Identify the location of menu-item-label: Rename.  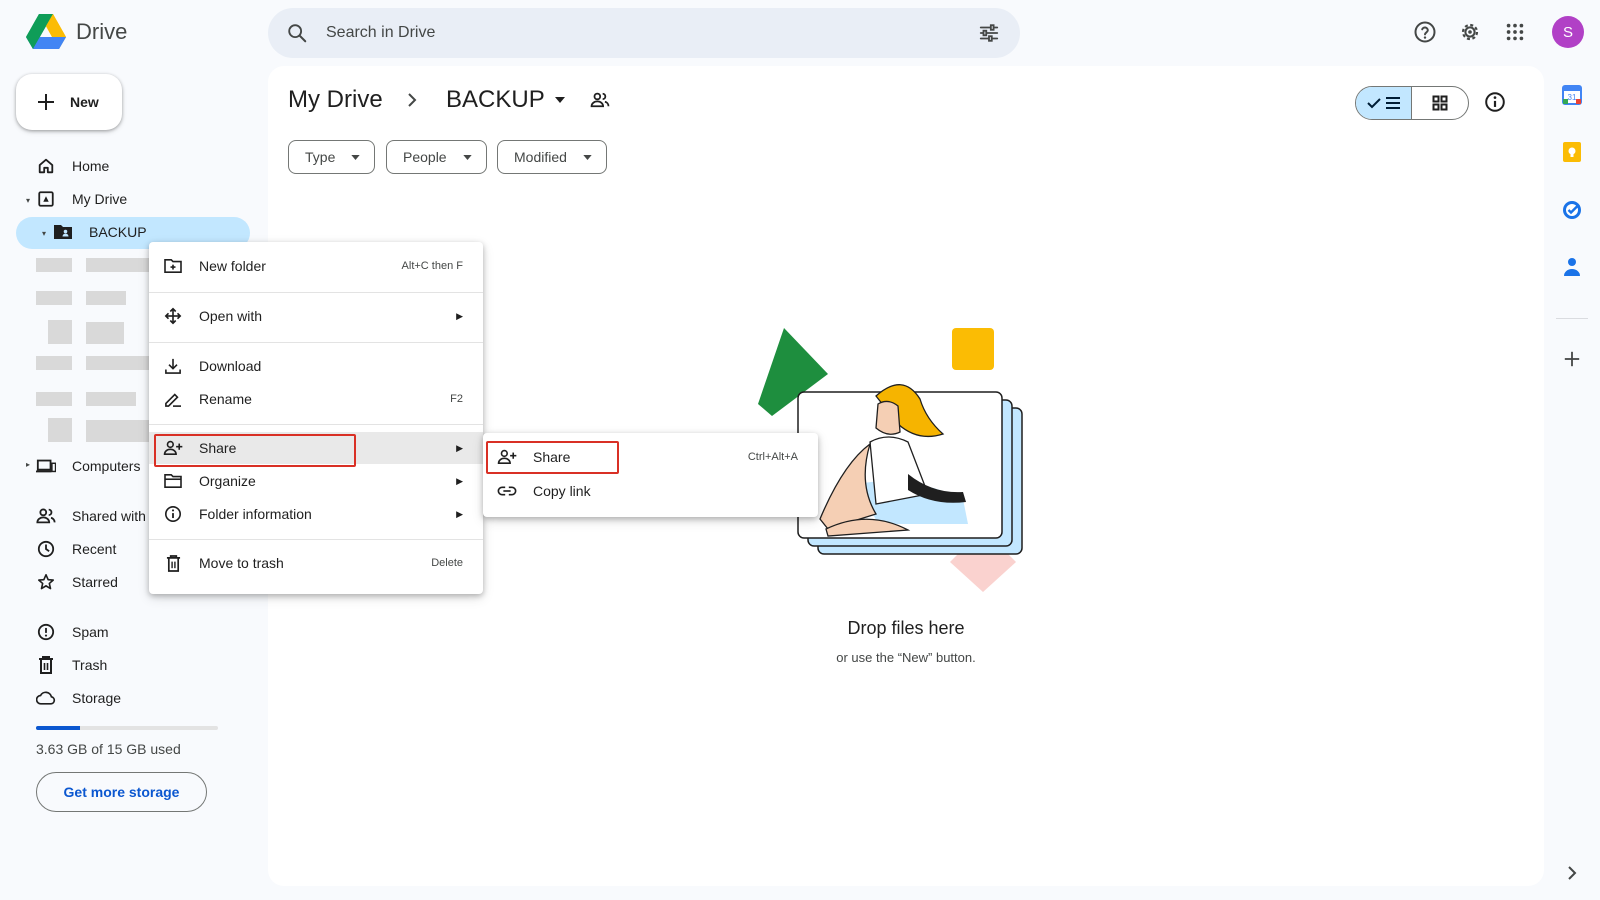
(225, 399).